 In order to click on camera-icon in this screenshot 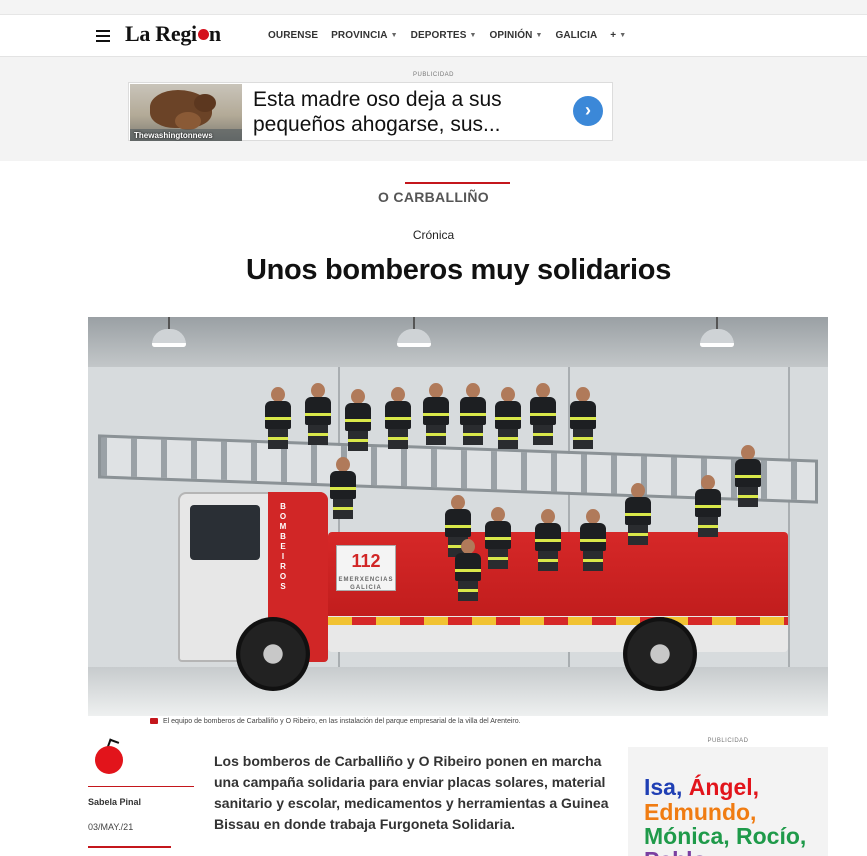, I will do `click(154, 721)`.